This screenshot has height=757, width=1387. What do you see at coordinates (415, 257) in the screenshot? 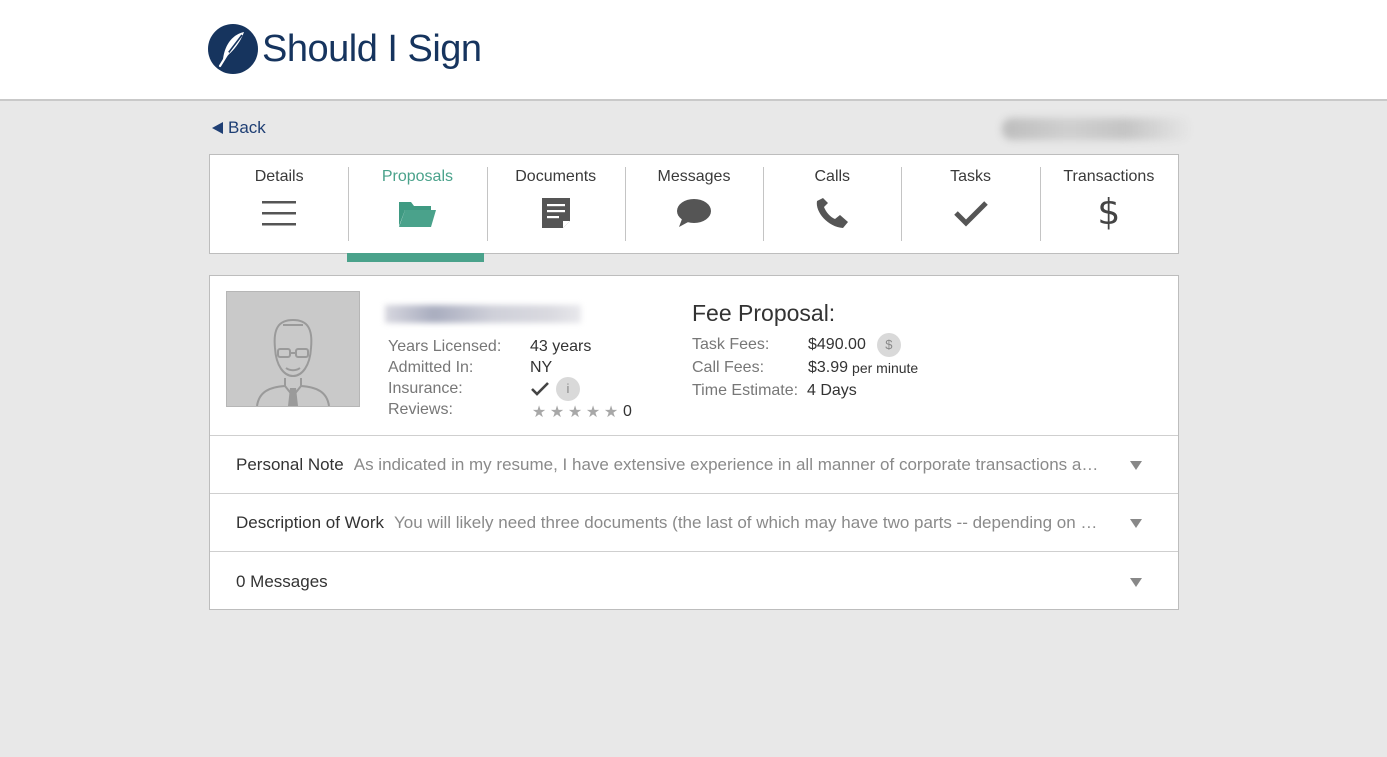
I see `active-tab-indicator` at bounding box center [415, 257].